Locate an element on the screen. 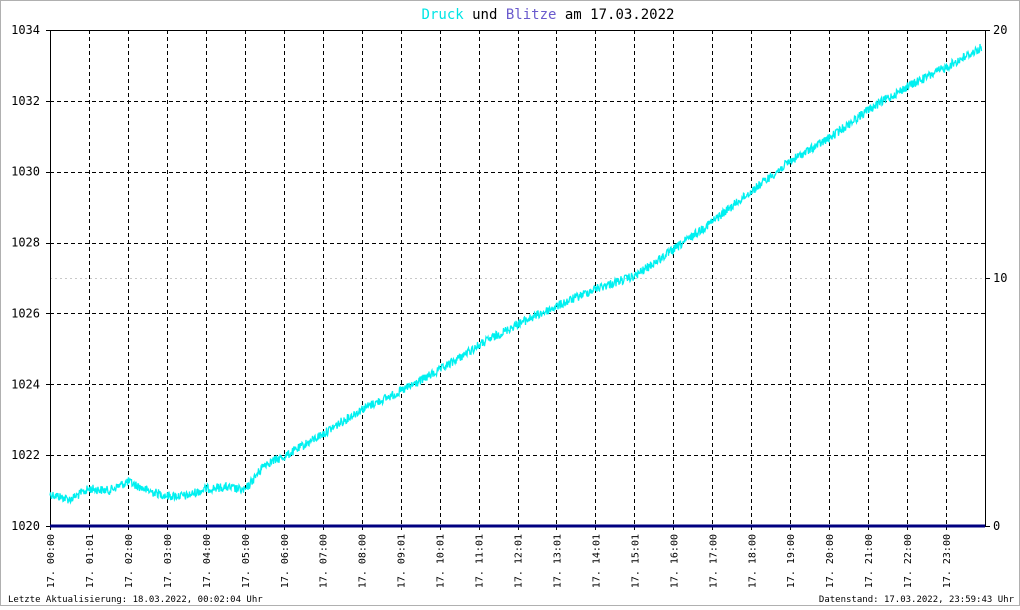 The image size is (1020, 610). y-left-tick-label: 1026 is located at coordinates (25, 313).